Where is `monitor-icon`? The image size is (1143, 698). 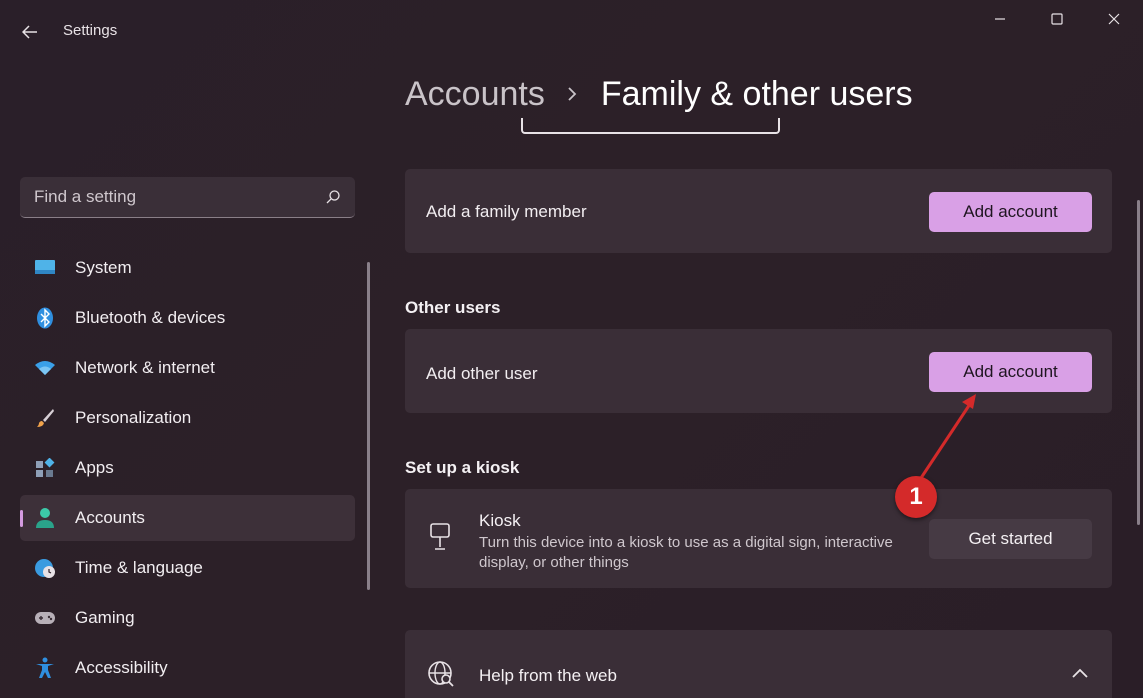 monitor-icon is located at coordinates (45, 268).